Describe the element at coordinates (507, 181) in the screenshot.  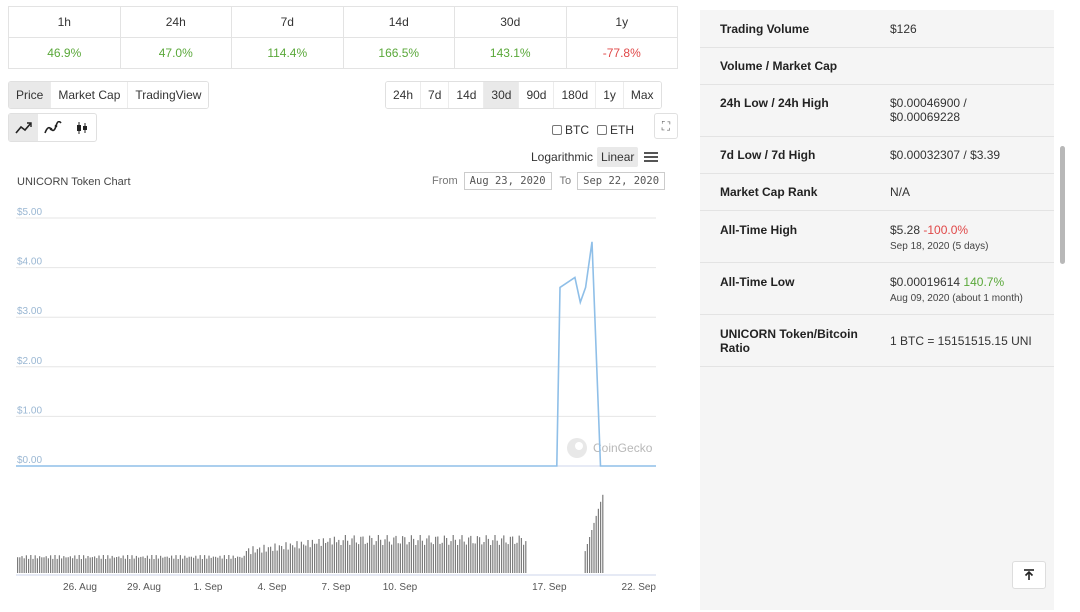
I see `from-date-input: Aug 23, 2020` at that location.